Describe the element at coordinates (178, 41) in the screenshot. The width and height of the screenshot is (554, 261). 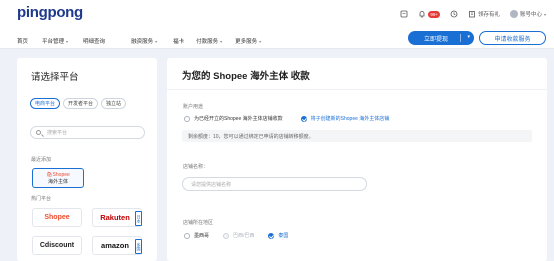
I see `nav-item-card: 福卡` at that location.